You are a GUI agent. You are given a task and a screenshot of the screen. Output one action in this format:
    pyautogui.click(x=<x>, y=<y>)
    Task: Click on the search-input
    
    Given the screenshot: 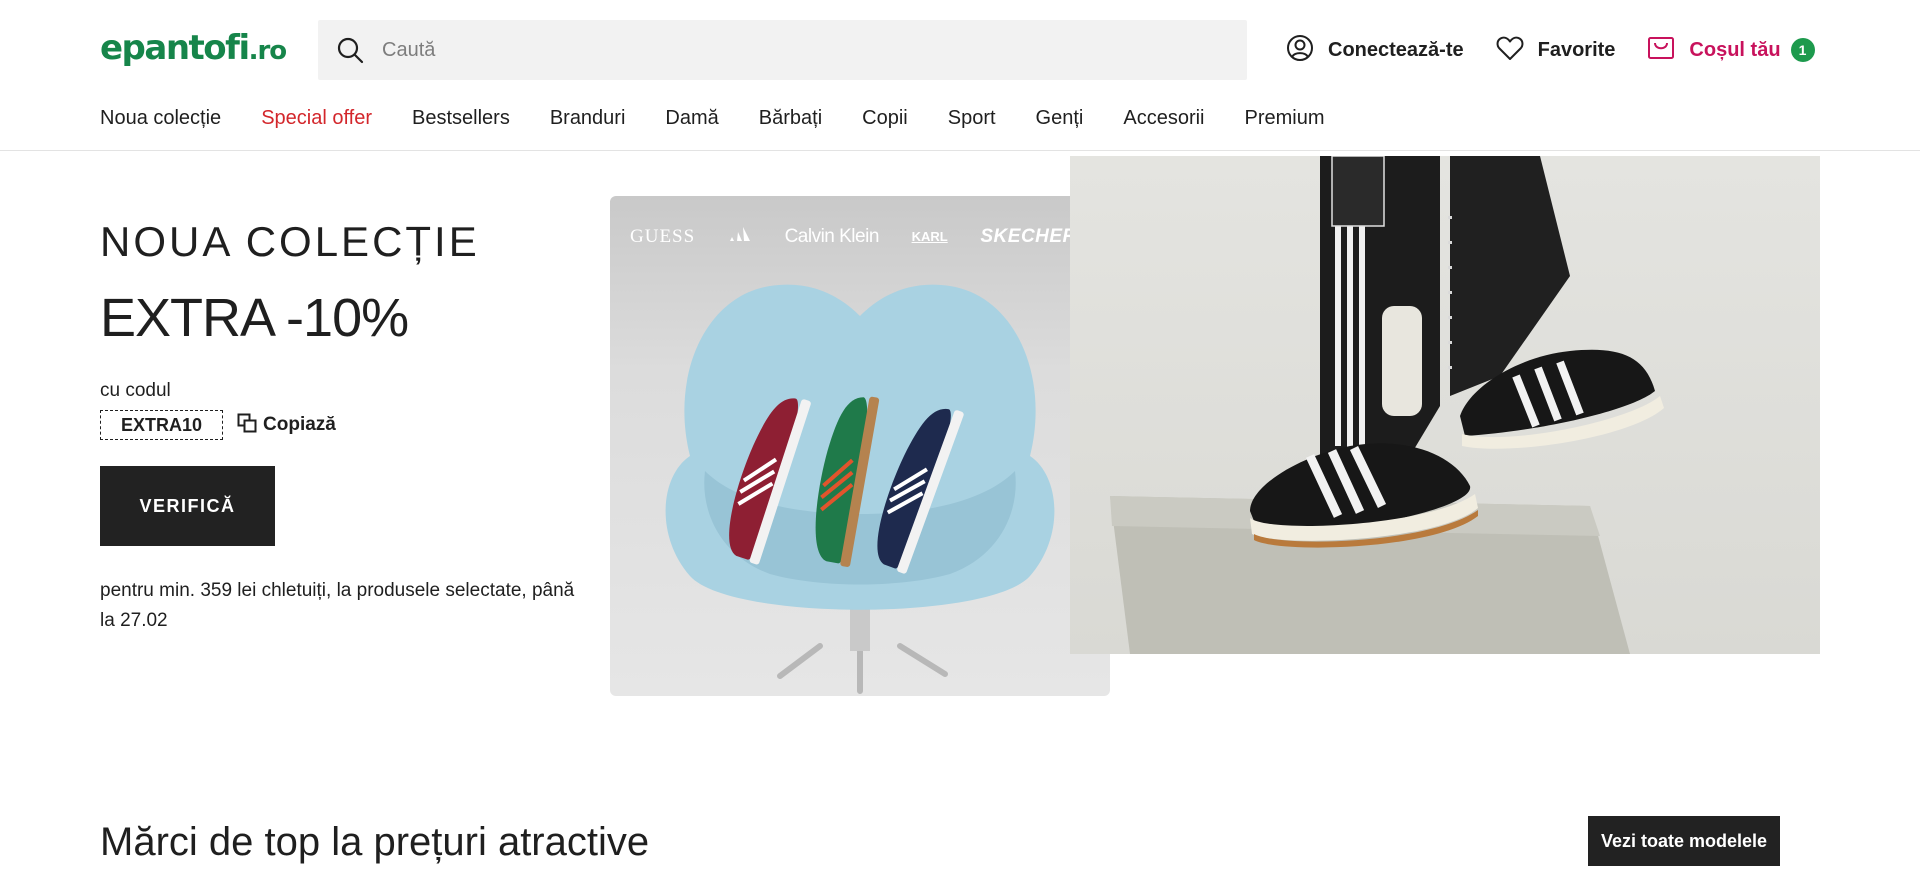 What is the action you would take?
    pyautogui.click(x=812, y=50)
    